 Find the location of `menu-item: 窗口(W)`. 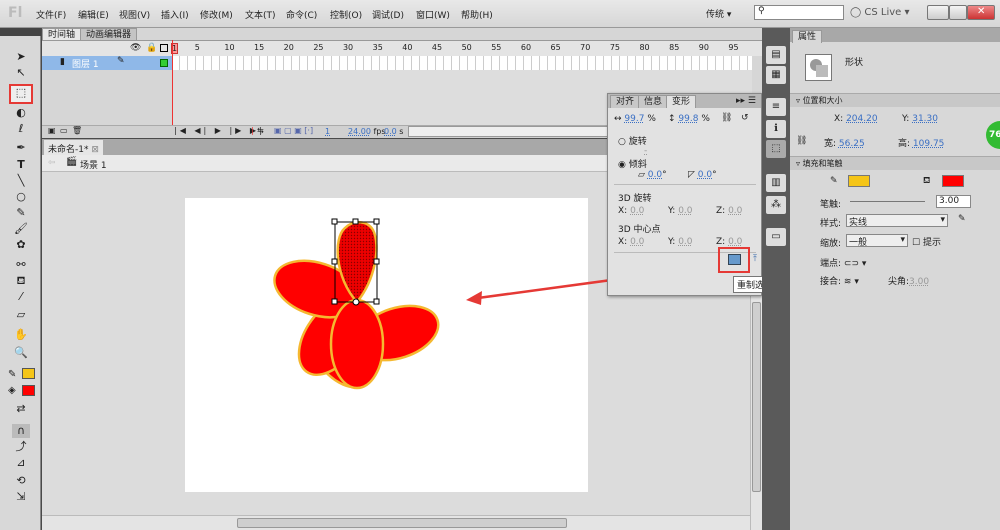

menu-item: 窗口(W) is located at coordinates (433, 14).